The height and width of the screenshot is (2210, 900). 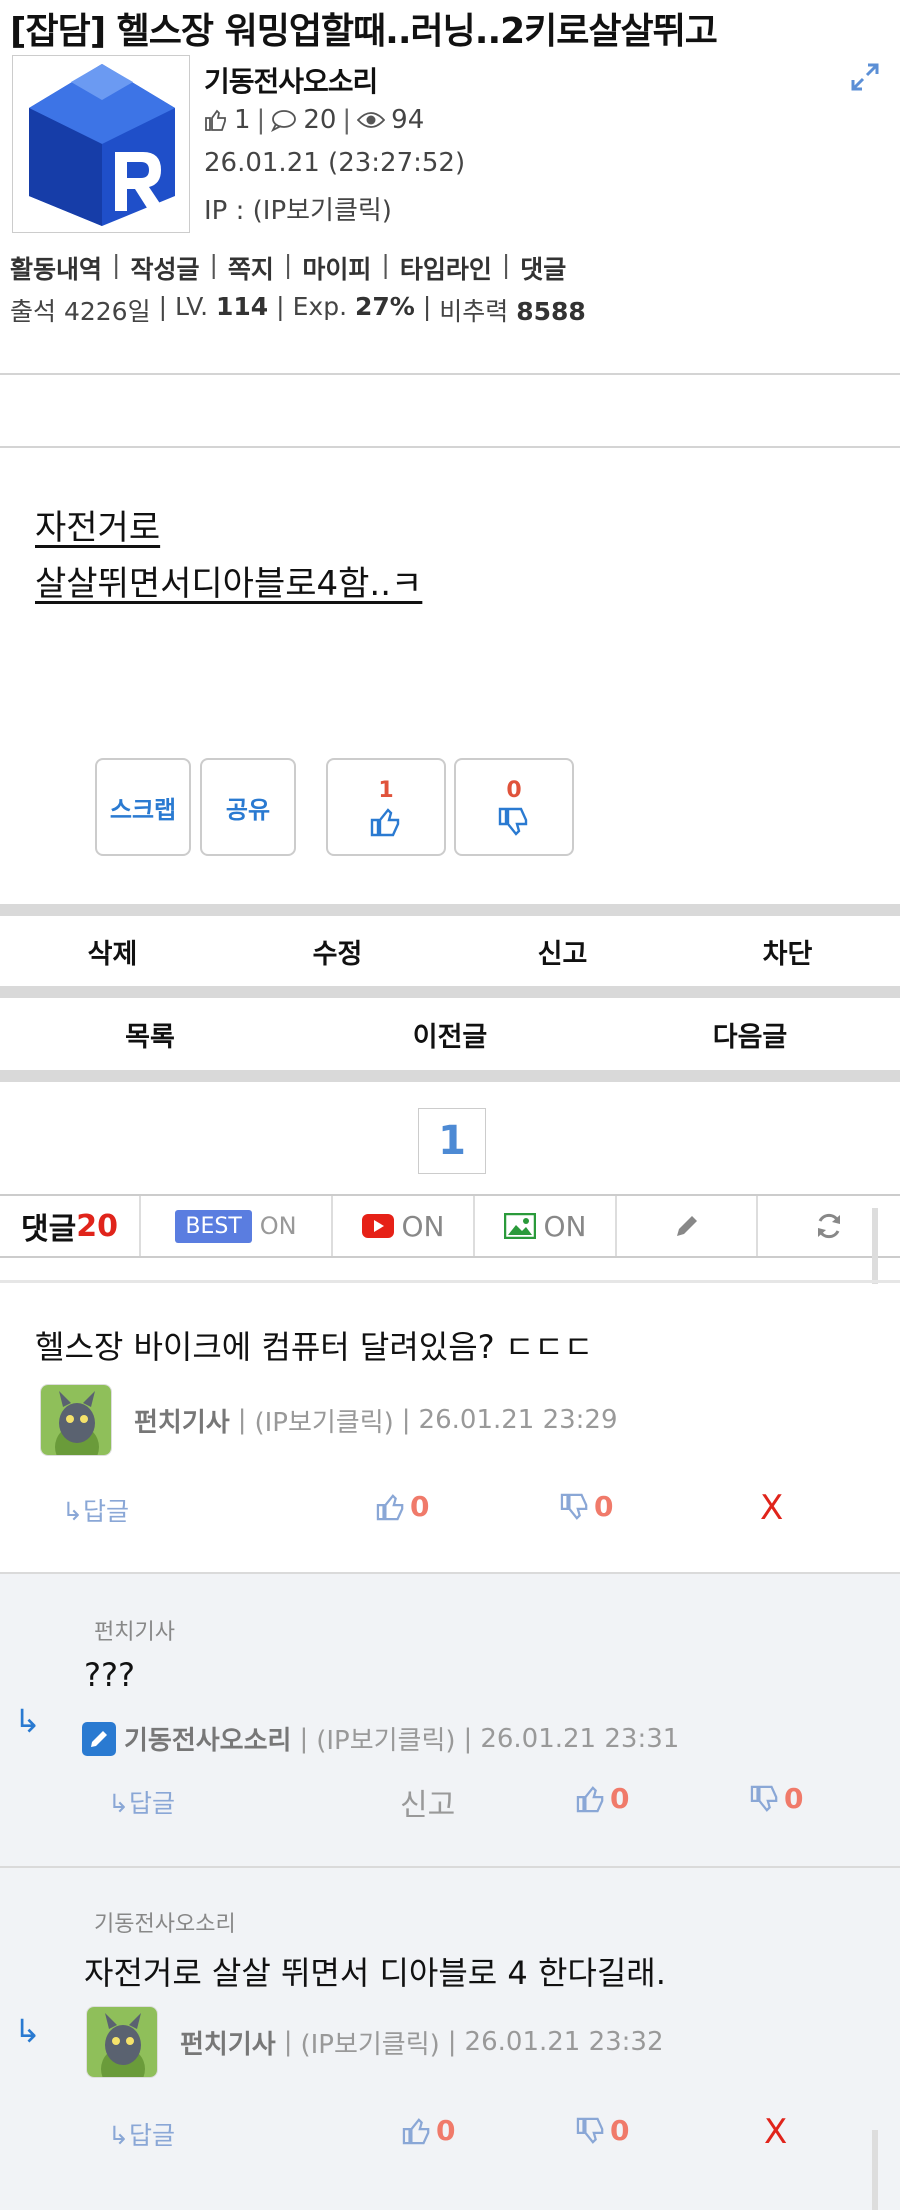 I want to click on prev-post-button: 이전글, so click(x=450, y=1034).